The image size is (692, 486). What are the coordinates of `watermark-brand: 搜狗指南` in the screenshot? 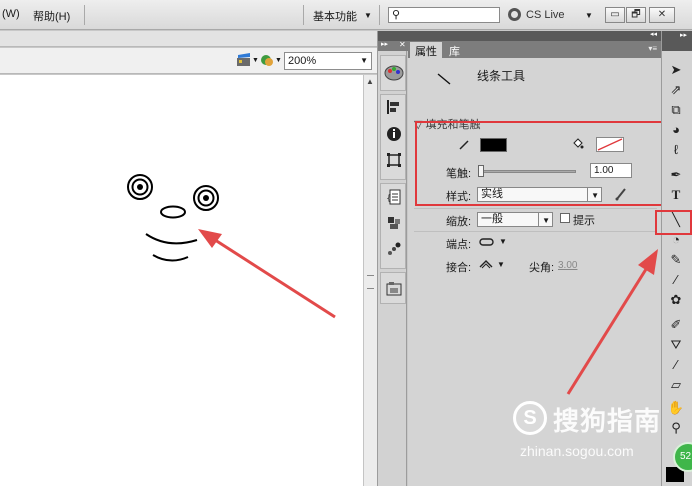 It's located at (607, 421).